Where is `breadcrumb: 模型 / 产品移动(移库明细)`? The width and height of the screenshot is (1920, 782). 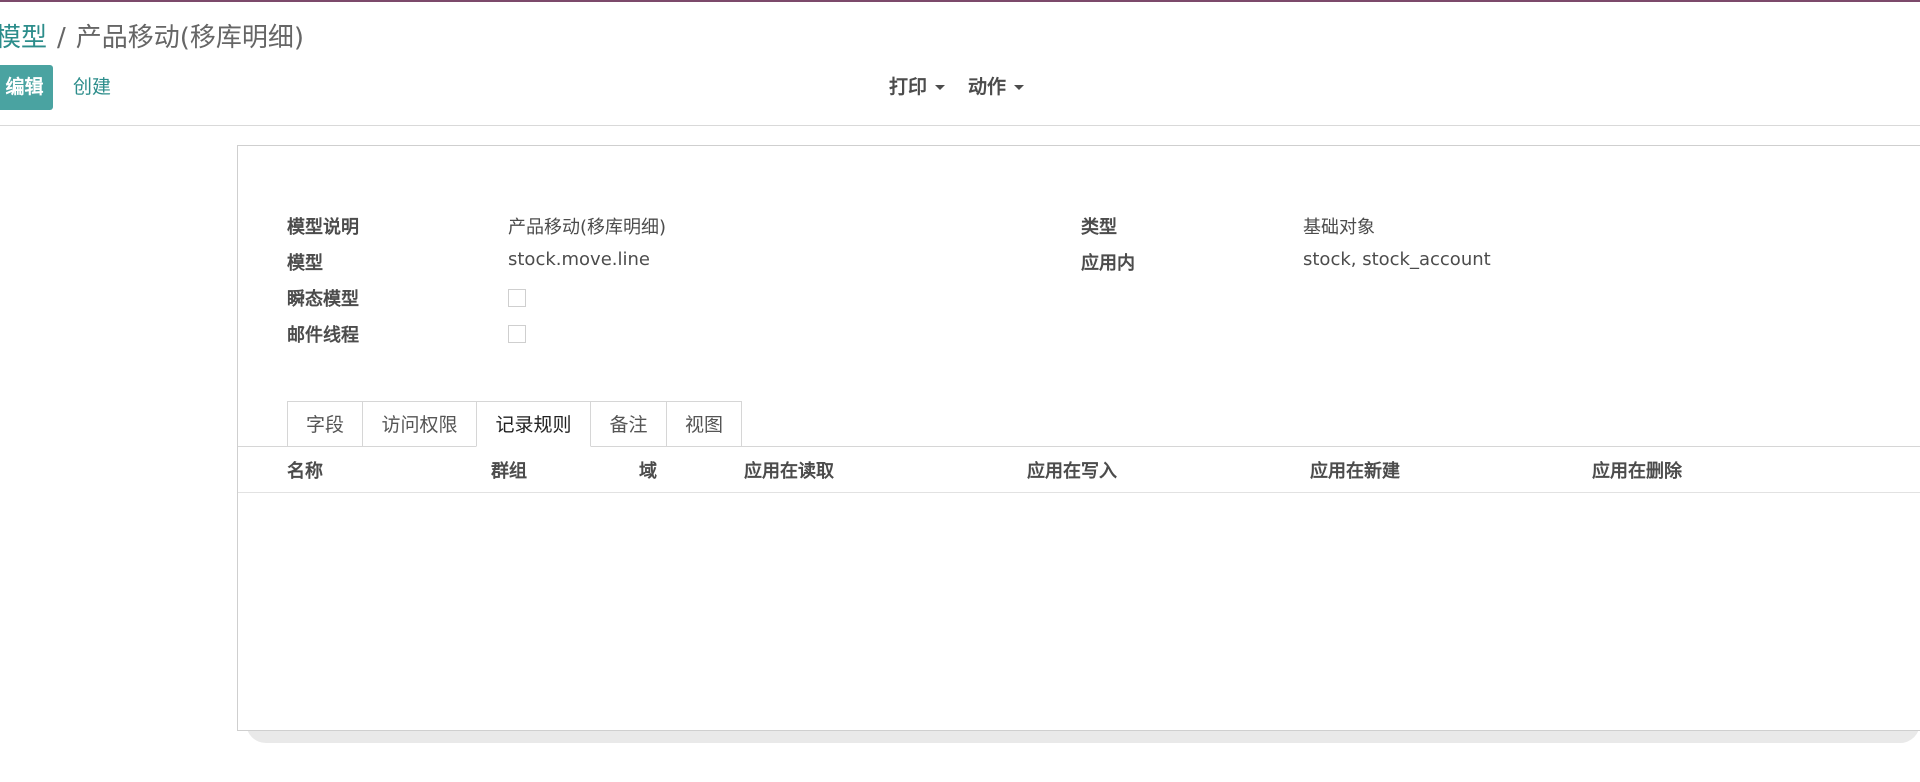 breadcrumb: 模型 / 产品移动(移库明细) is located at coordinates (152, 38).